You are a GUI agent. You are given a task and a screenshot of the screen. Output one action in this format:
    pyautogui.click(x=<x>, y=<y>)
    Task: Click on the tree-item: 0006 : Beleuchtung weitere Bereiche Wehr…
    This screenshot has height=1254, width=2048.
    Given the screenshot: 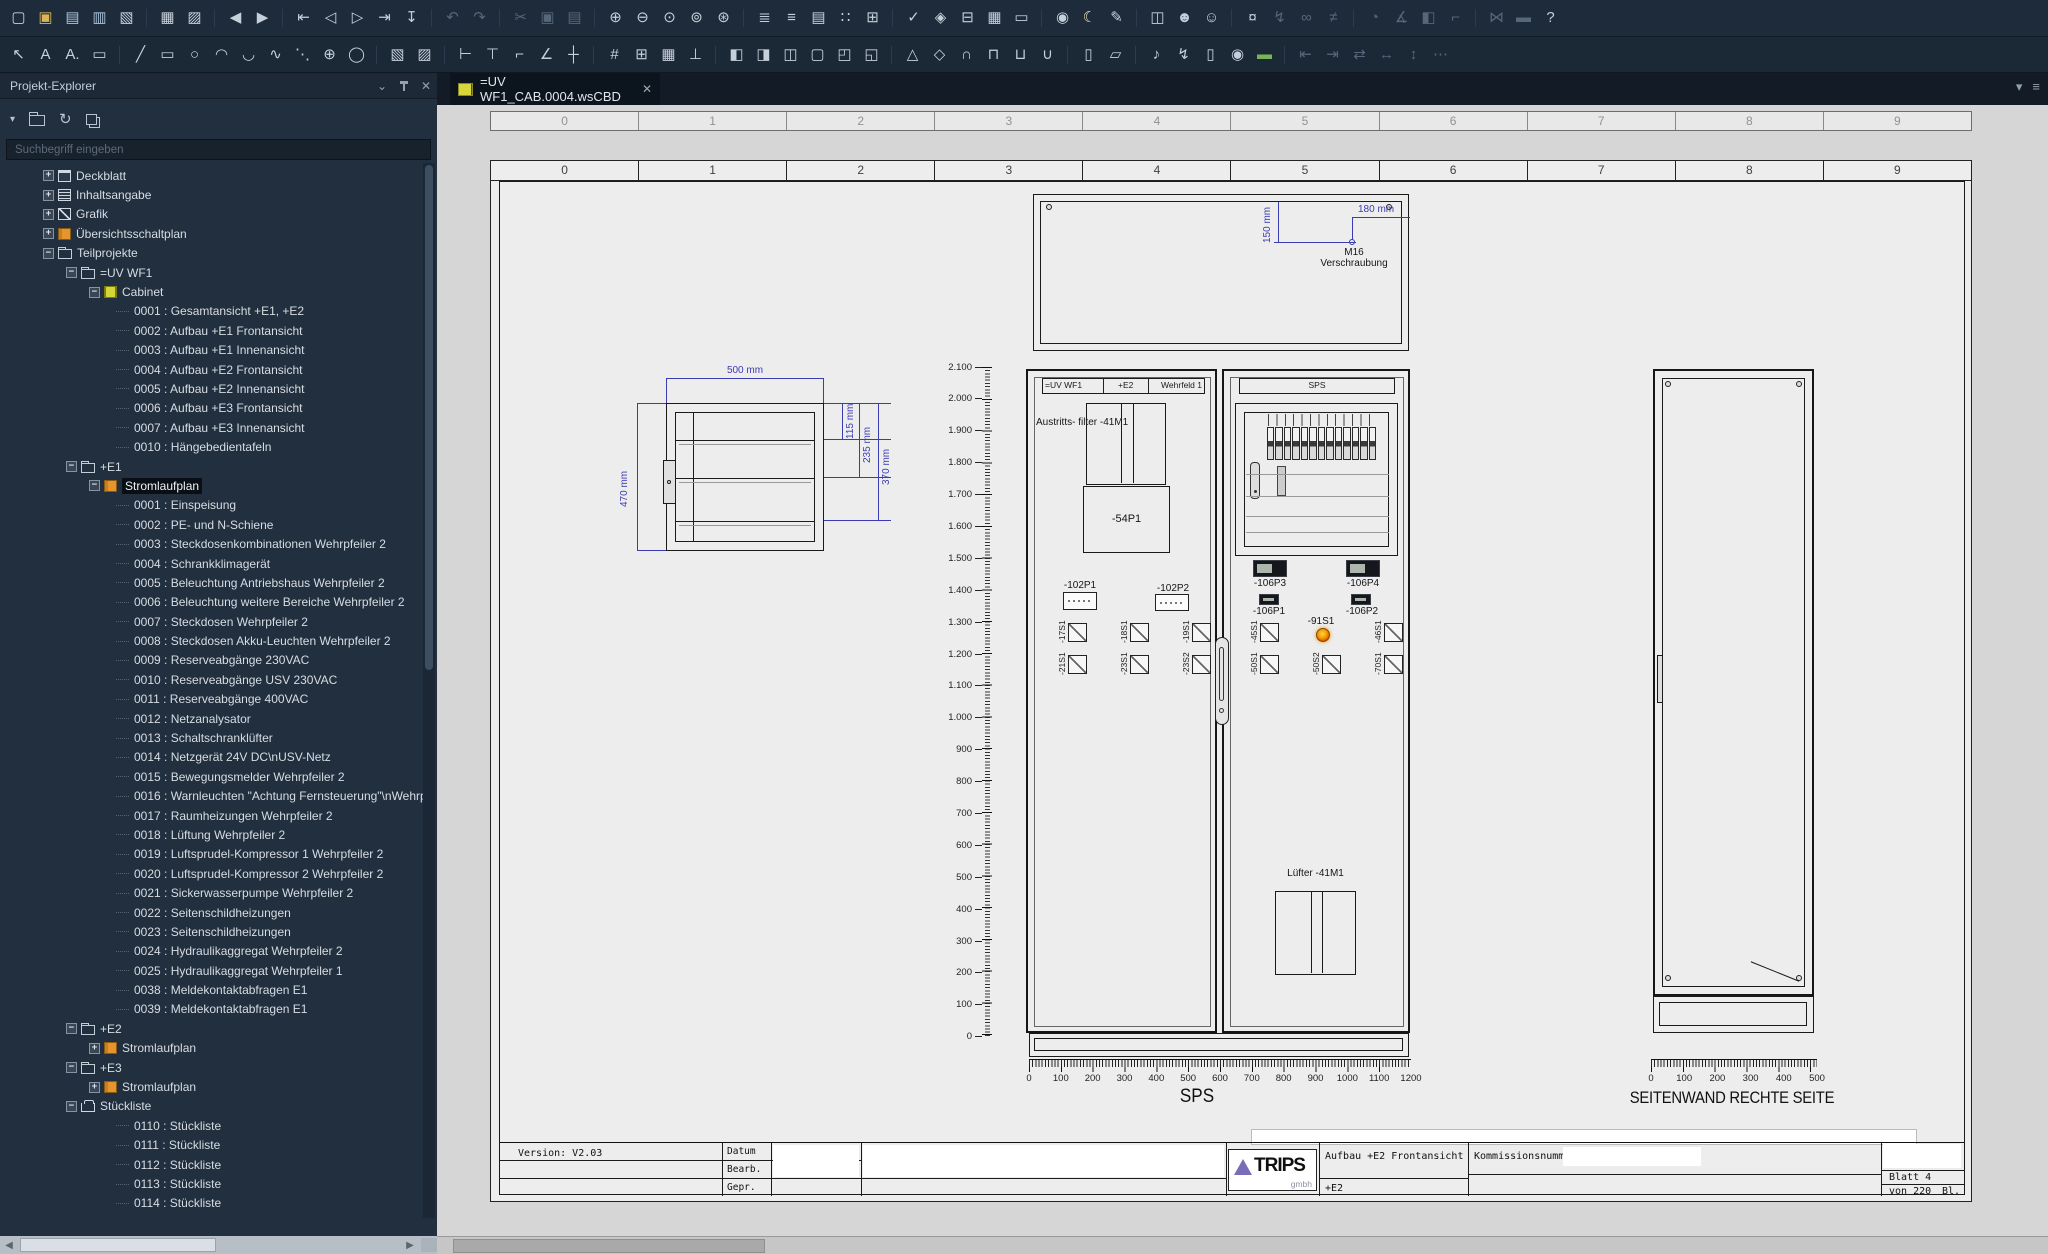 What is the action you would take?
    pyautogui.click(x=211, y=602)
    